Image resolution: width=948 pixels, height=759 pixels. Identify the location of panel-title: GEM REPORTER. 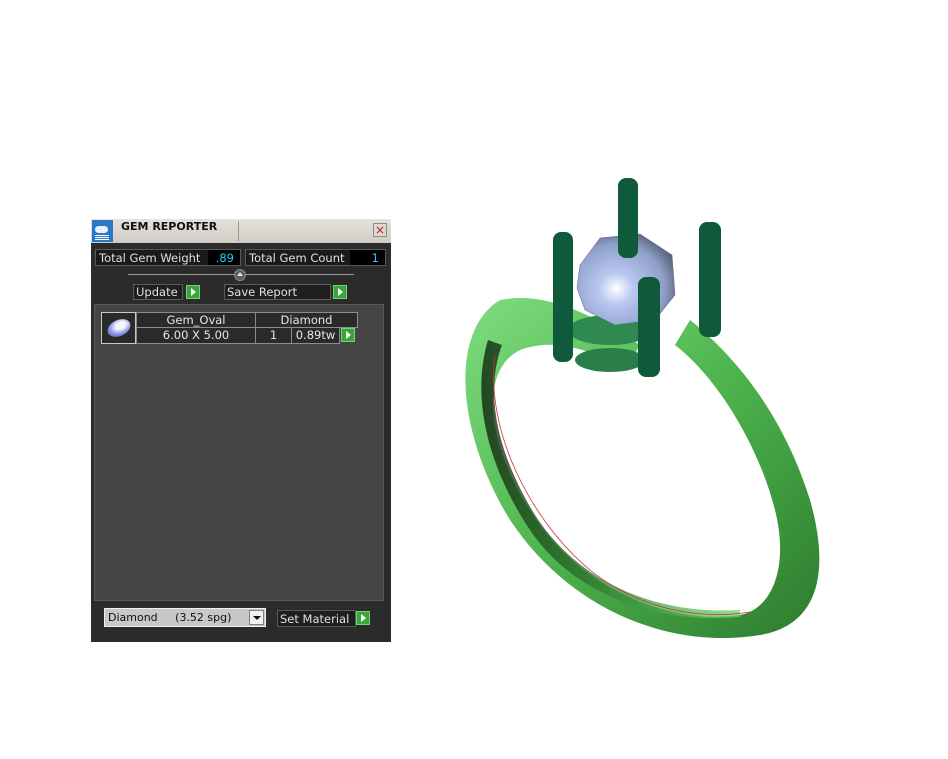
(169, 226).